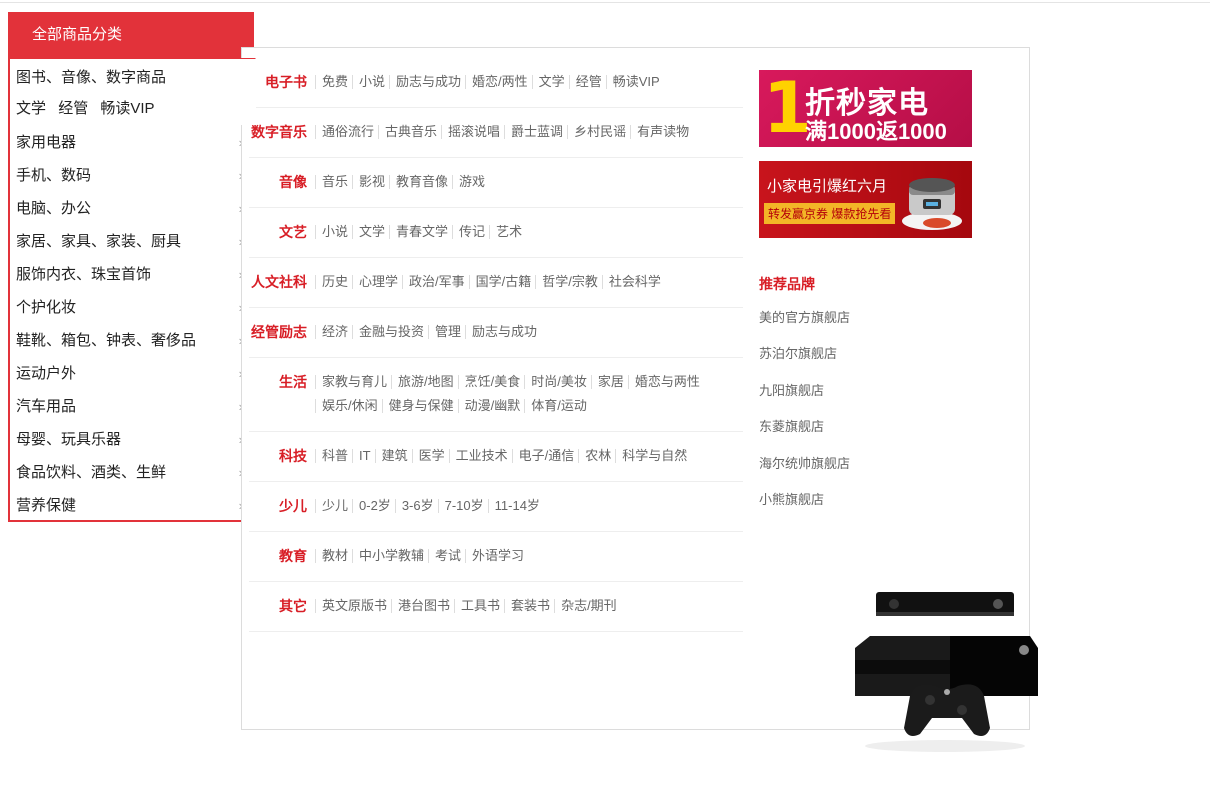 This screenshot has height=795, width=1210. Describe the element at coordinates (557, 382) in the screenshot. I see `subcategory-link: 时尚/美妆` at that location.